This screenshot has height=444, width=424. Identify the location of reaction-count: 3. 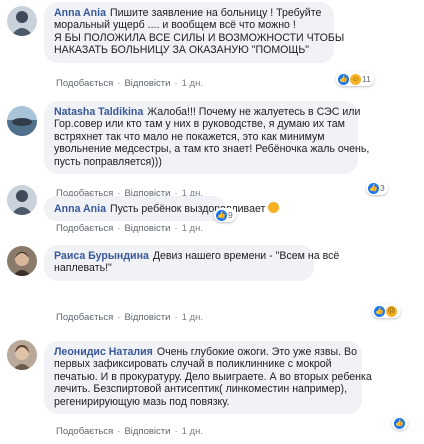
(382, 188).